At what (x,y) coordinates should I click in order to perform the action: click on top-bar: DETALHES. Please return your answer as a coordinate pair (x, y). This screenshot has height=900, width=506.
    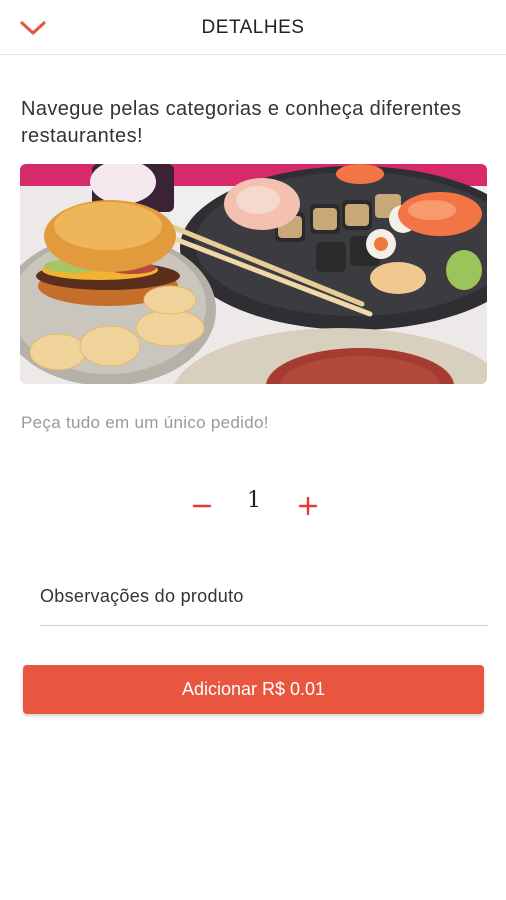
    Looking at the image, I should click on (253, 27).